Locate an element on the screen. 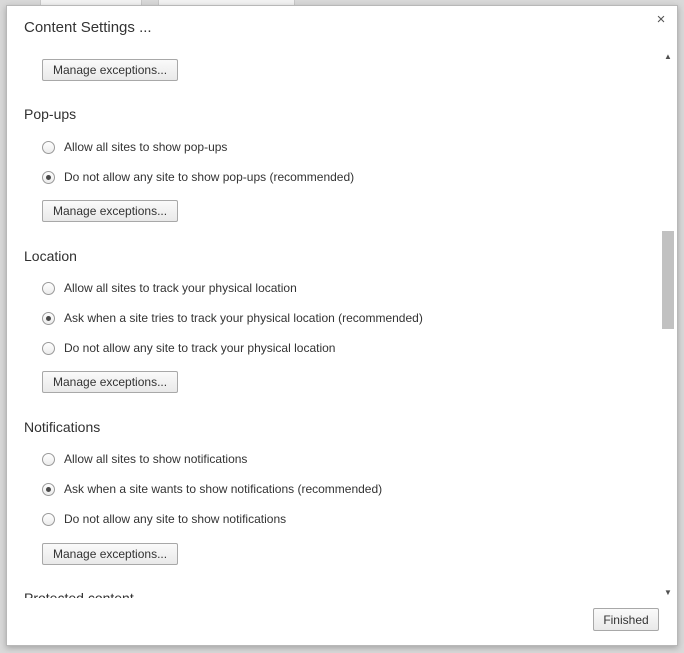 The image size is (684, 653). scroll-up-arrow-icon: ▲ is located at coordinates (668, 57).